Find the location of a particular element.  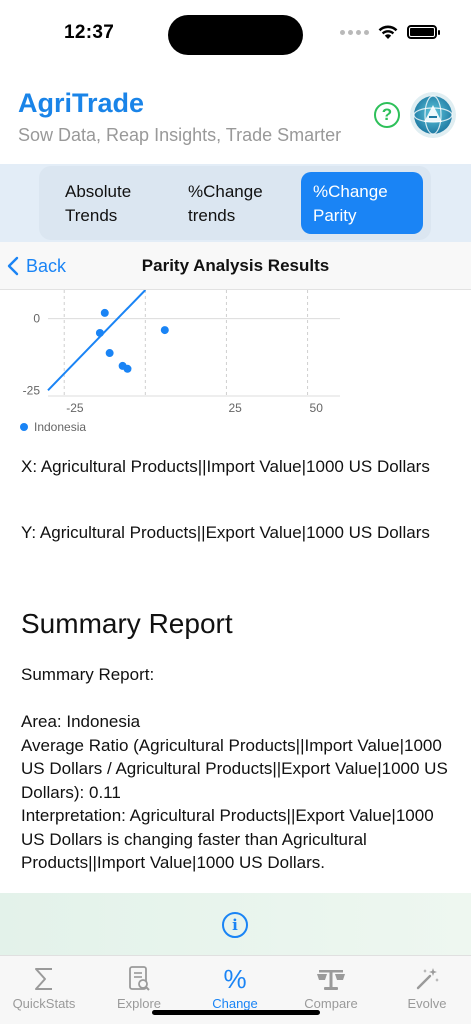

magic-wand-icon is located at coordinates (426, 979).